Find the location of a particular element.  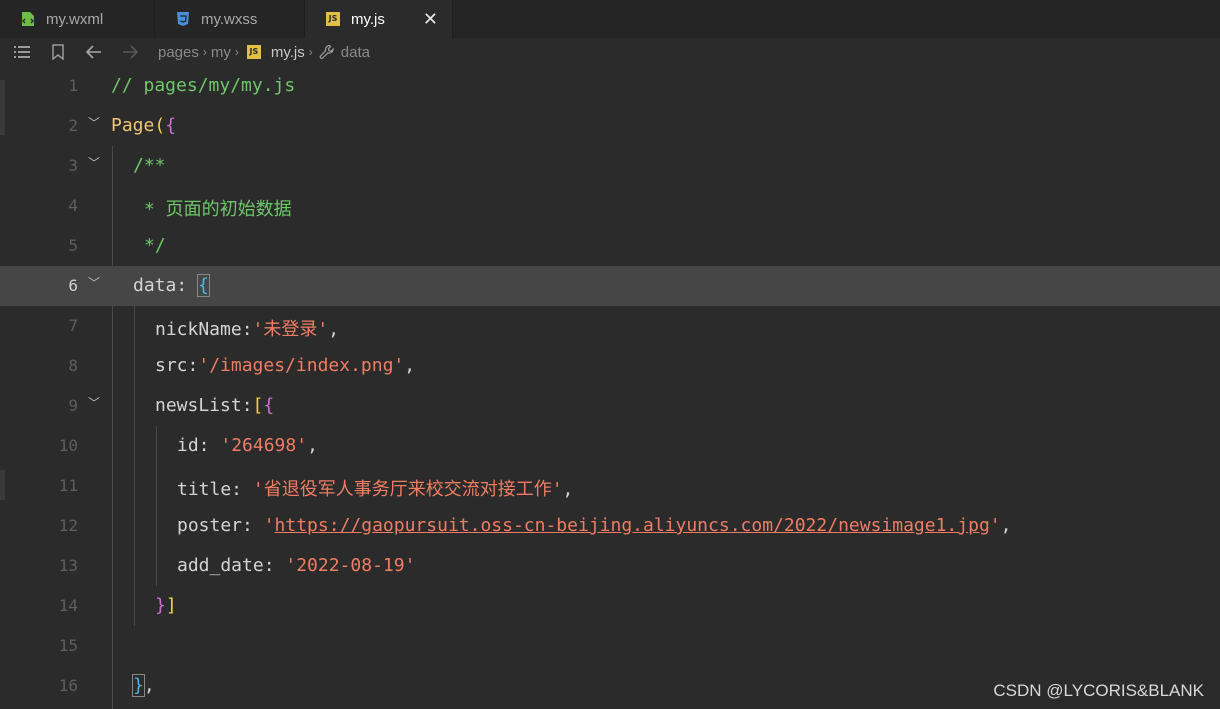

line-number: 1 is located at coordinates (73, 85).